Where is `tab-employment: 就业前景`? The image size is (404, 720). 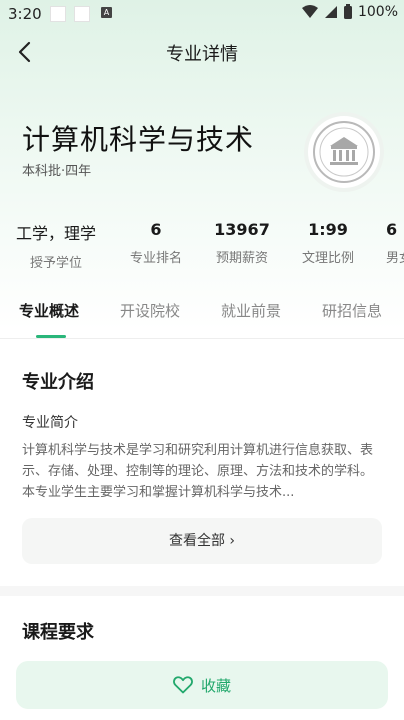 tab-employment: 就业前景 is located at coordinates (251, 310).